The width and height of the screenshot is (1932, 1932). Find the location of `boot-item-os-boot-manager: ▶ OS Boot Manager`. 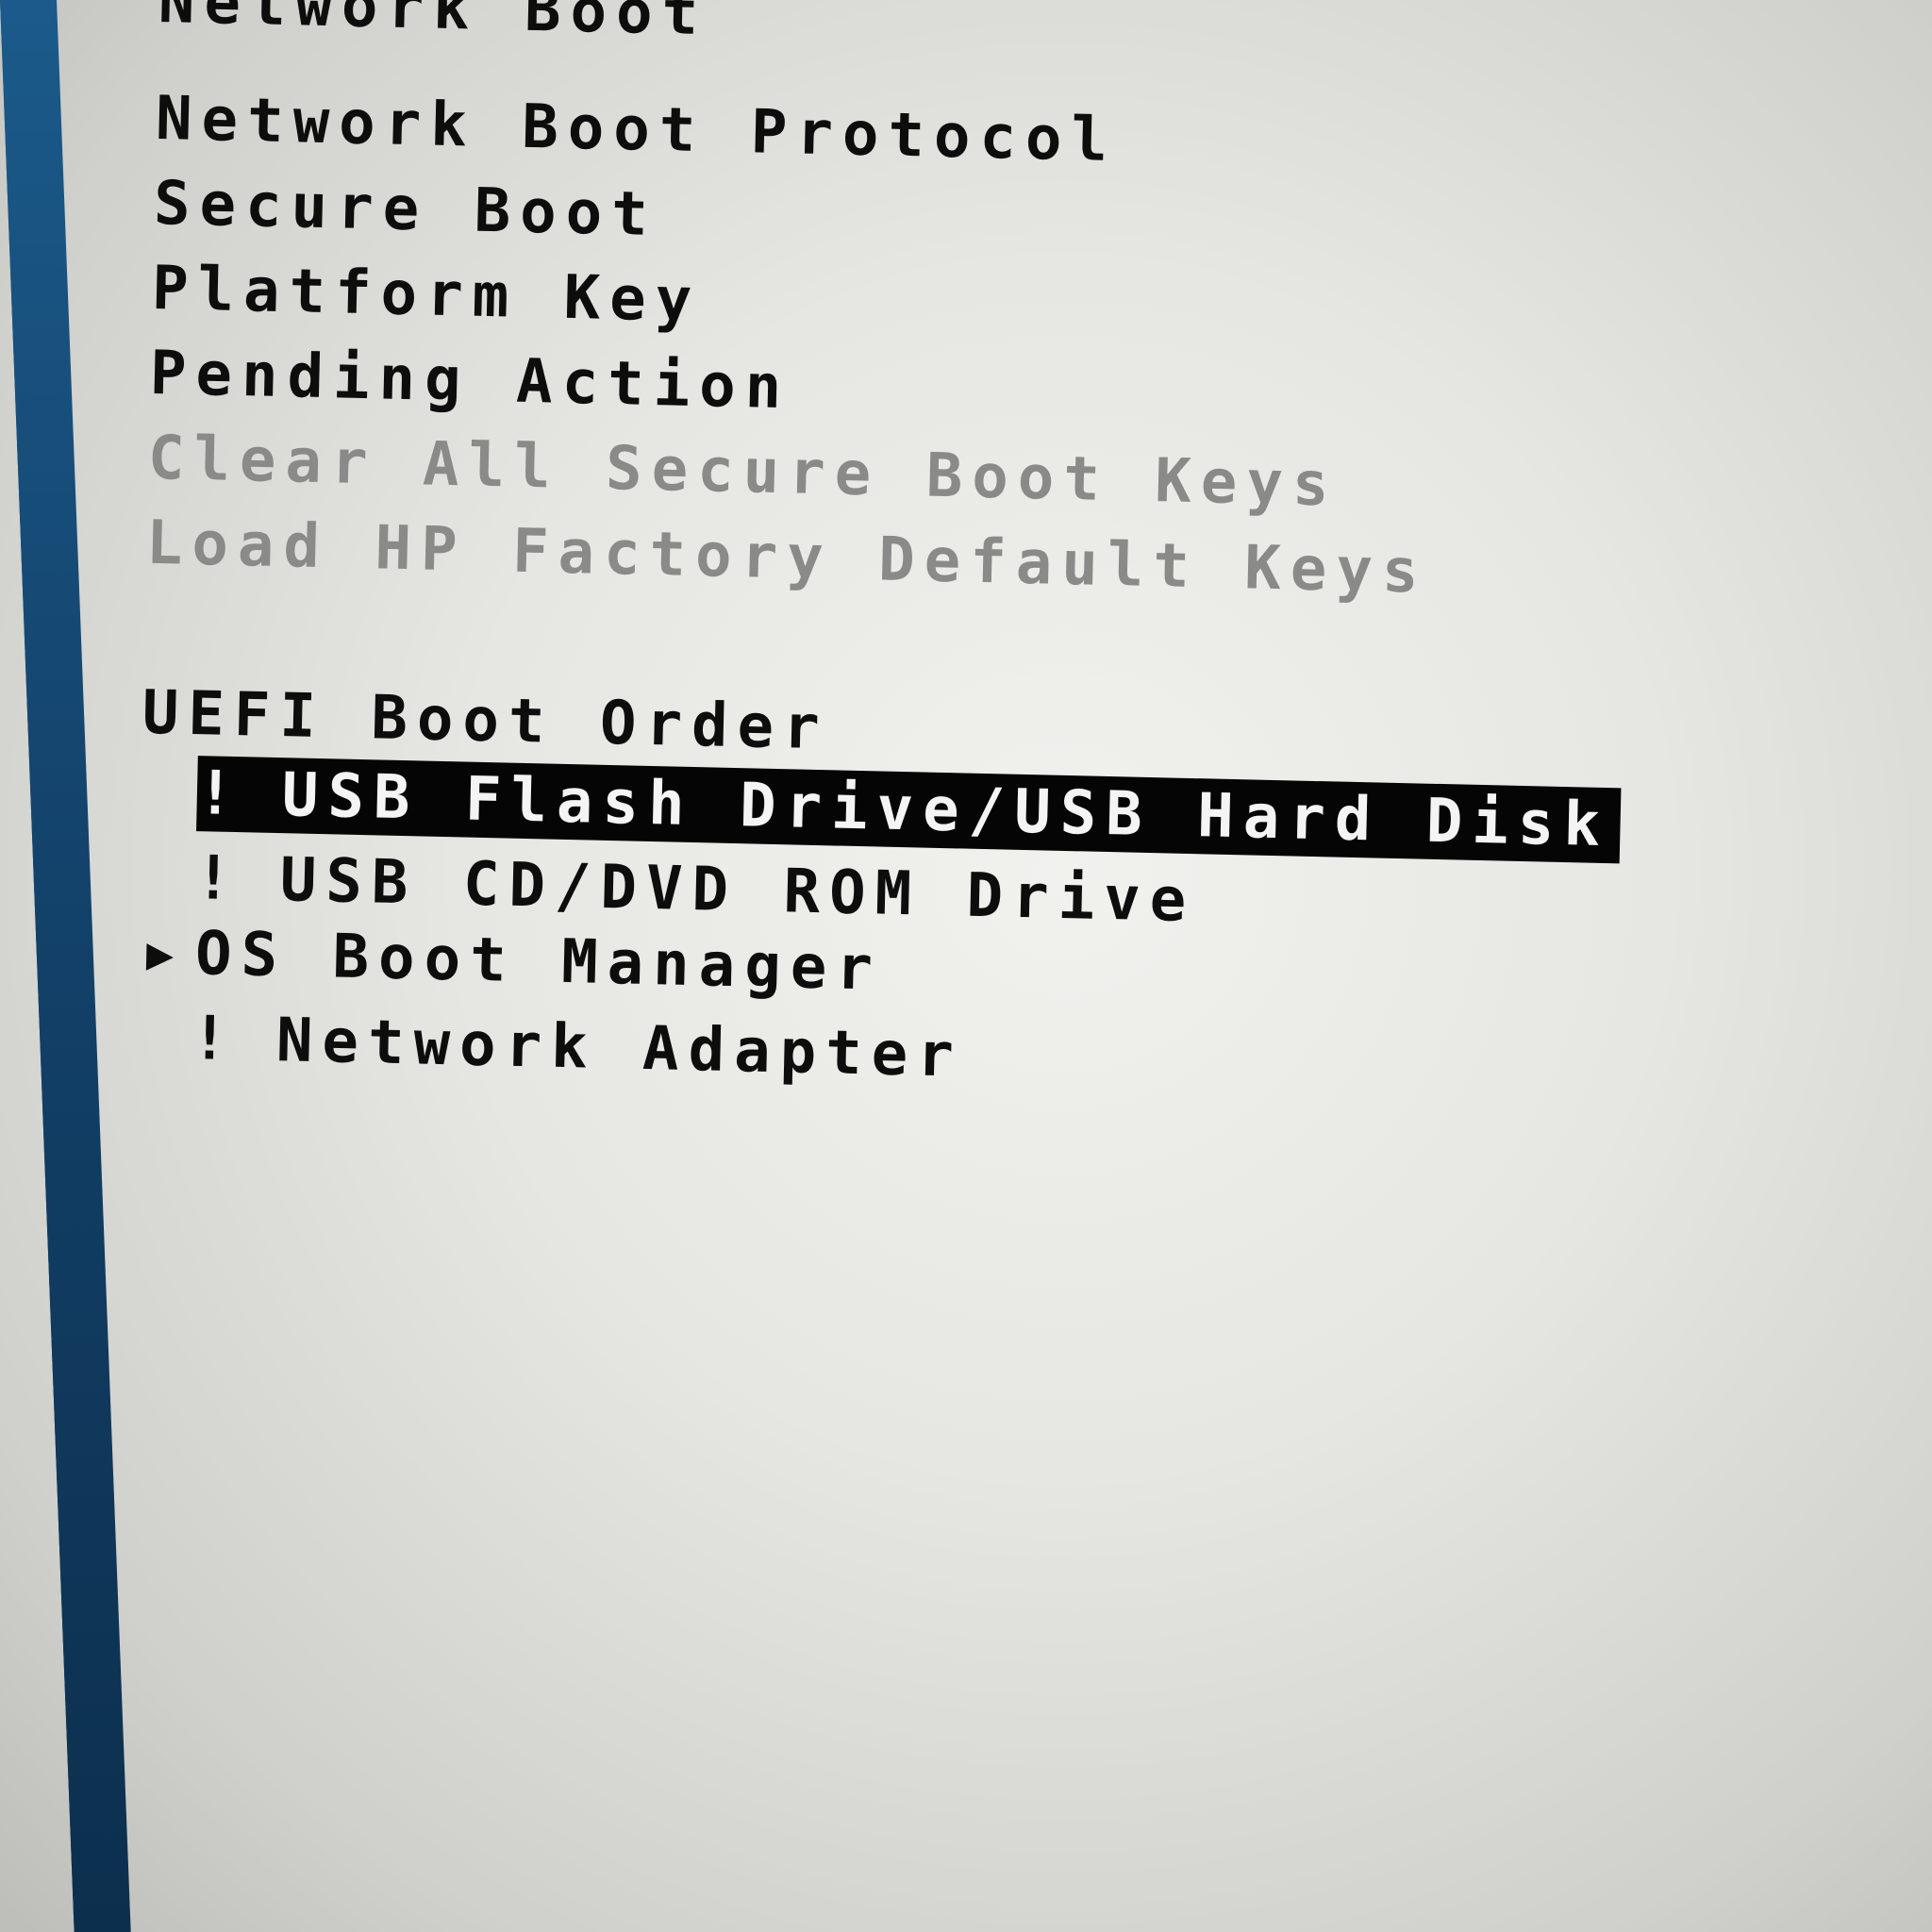

boot-item-os-boot-manager: ▶ OS Boot Manager is located at coordinates (514, 962).